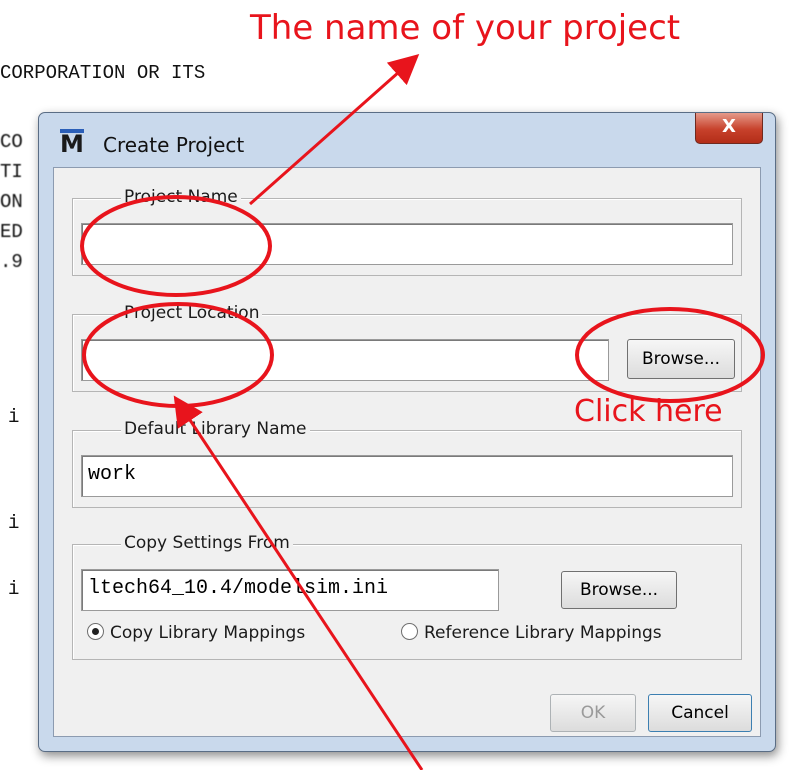 Image resolution: width=790 pixels, height=770 pixels. Describe the element at coordinates (208, 633) in the screenshot. I see `copy-library-mappings-label: Copy Library Mappings` at that location.